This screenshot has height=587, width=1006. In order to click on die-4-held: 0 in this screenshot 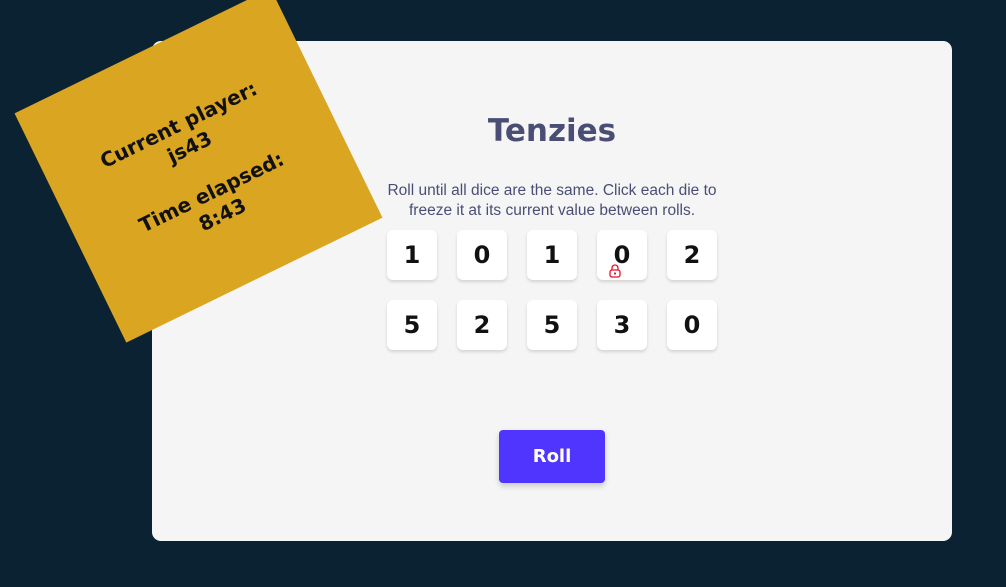, I will do `click(622, 255)`.